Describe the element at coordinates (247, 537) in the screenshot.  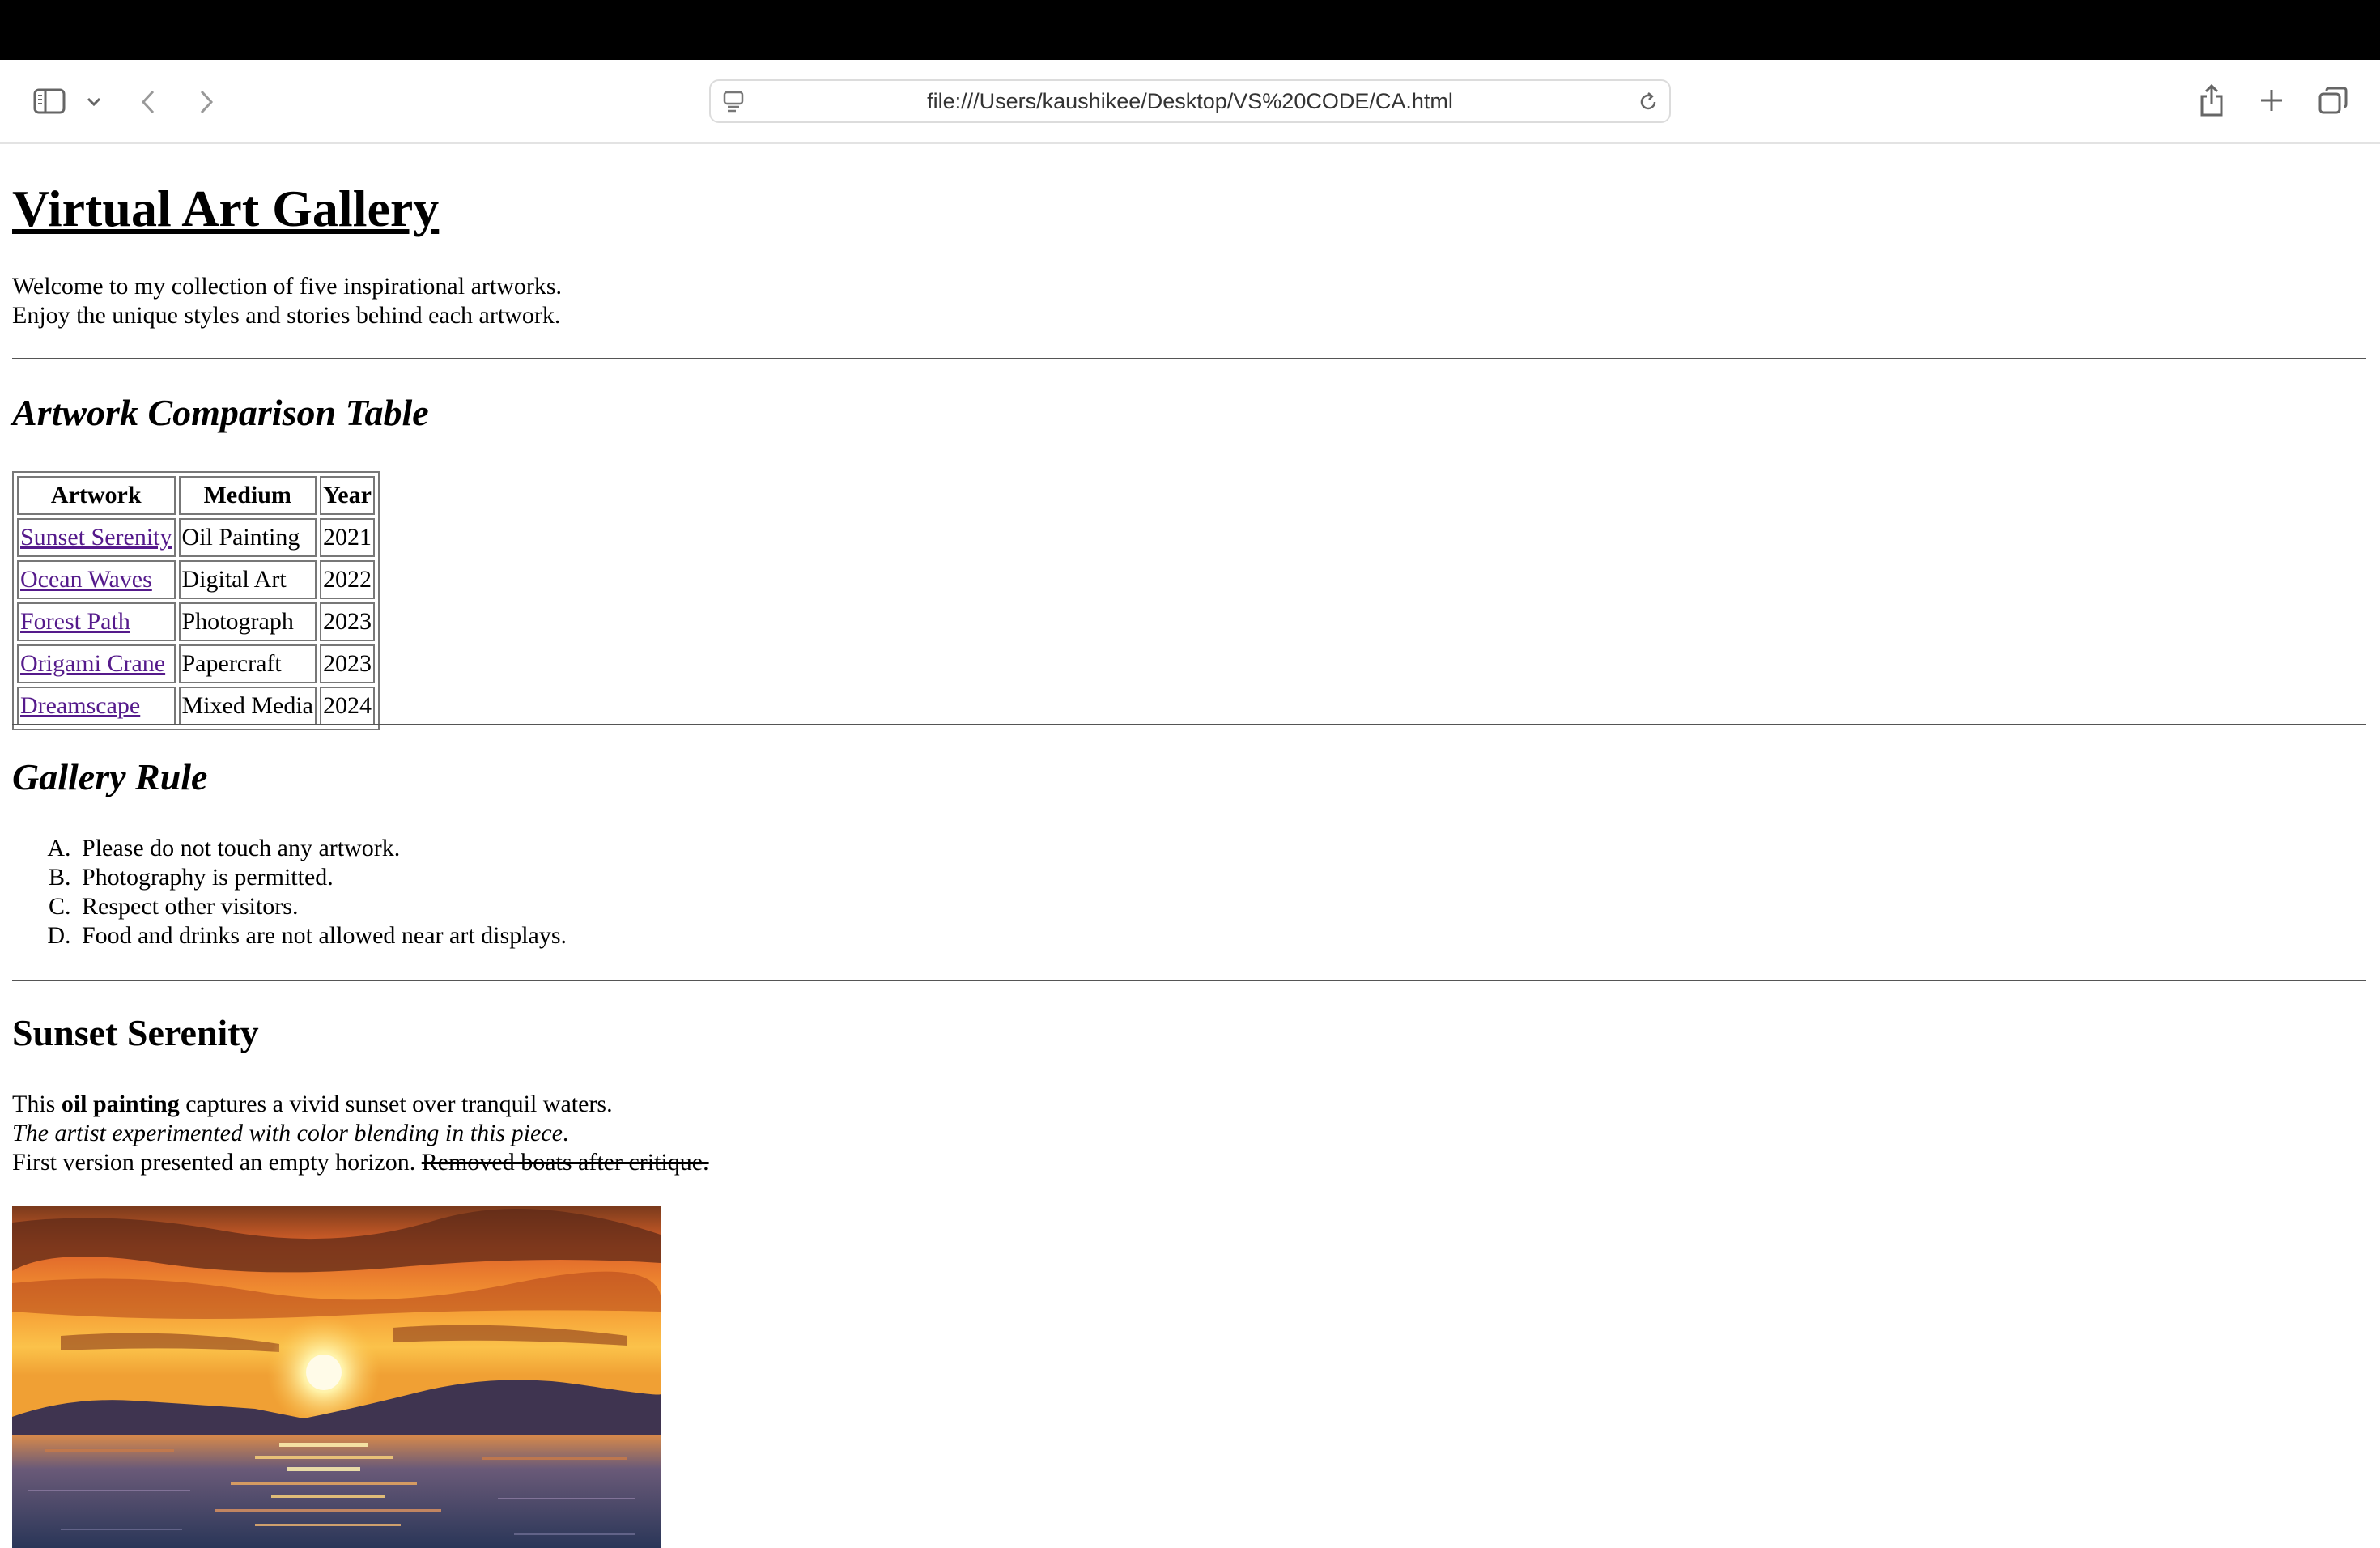
I see `medium-cell: Oil Painting` at that location.